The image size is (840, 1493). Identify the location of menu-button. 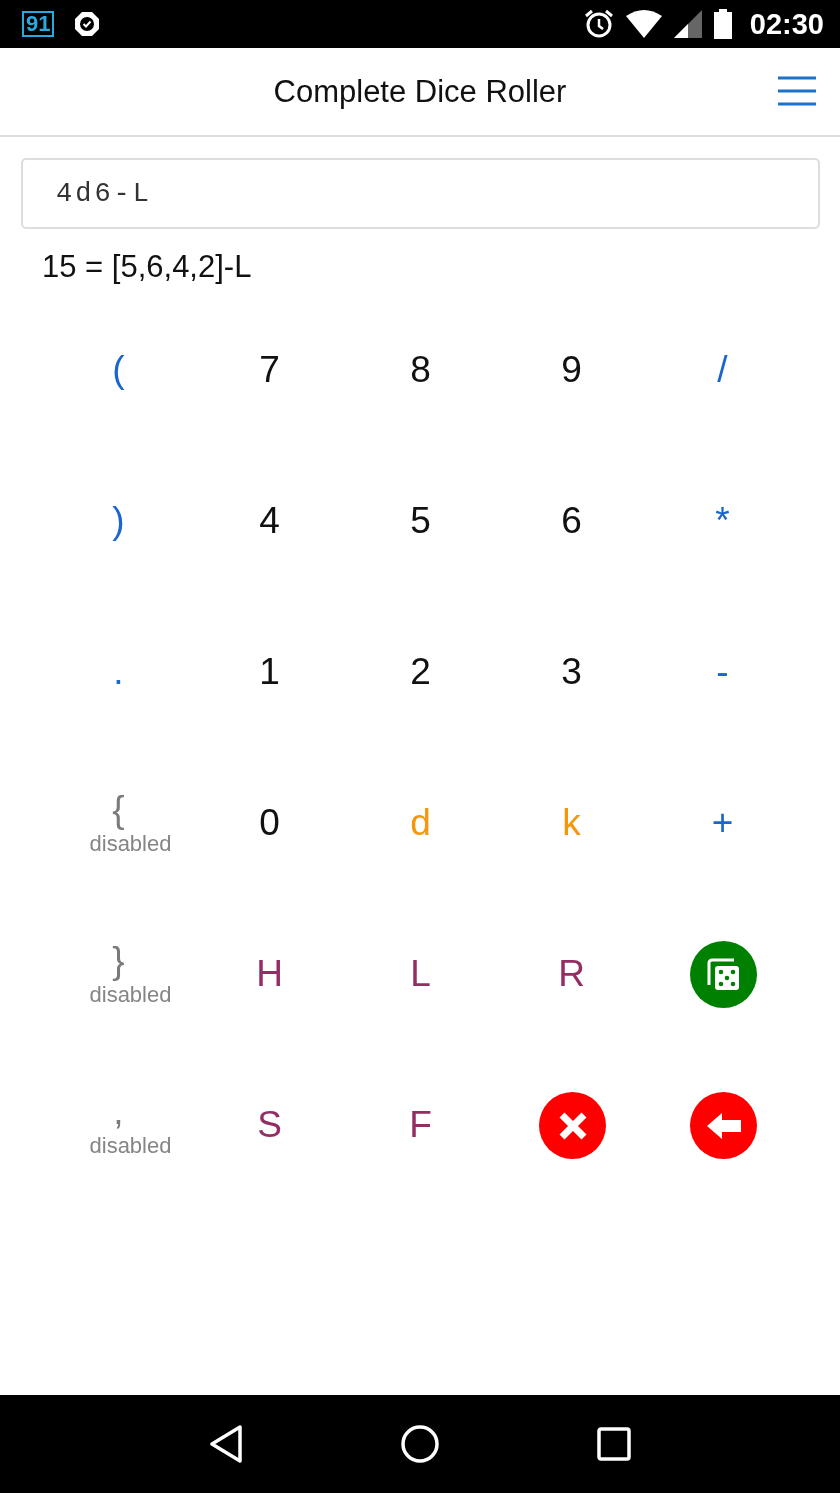
(797, 91).